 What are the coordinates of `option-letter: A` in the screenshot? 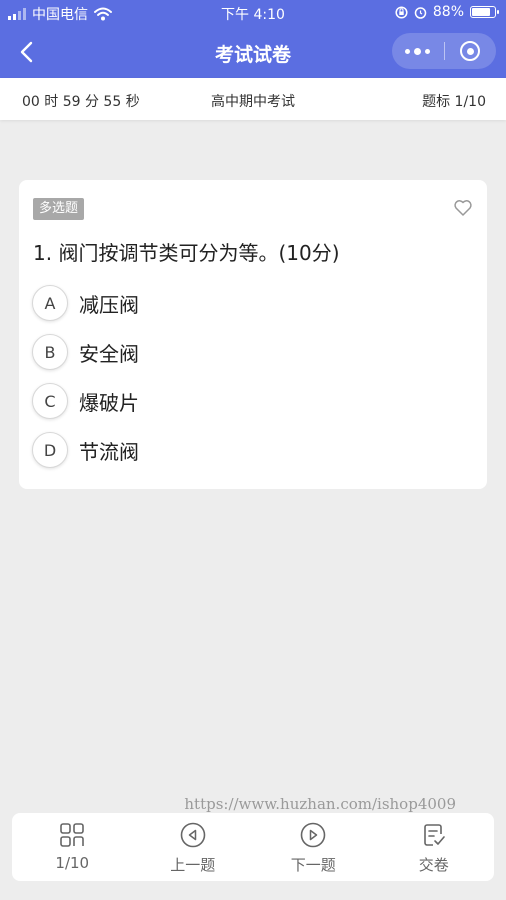 It's located at (50, 303).